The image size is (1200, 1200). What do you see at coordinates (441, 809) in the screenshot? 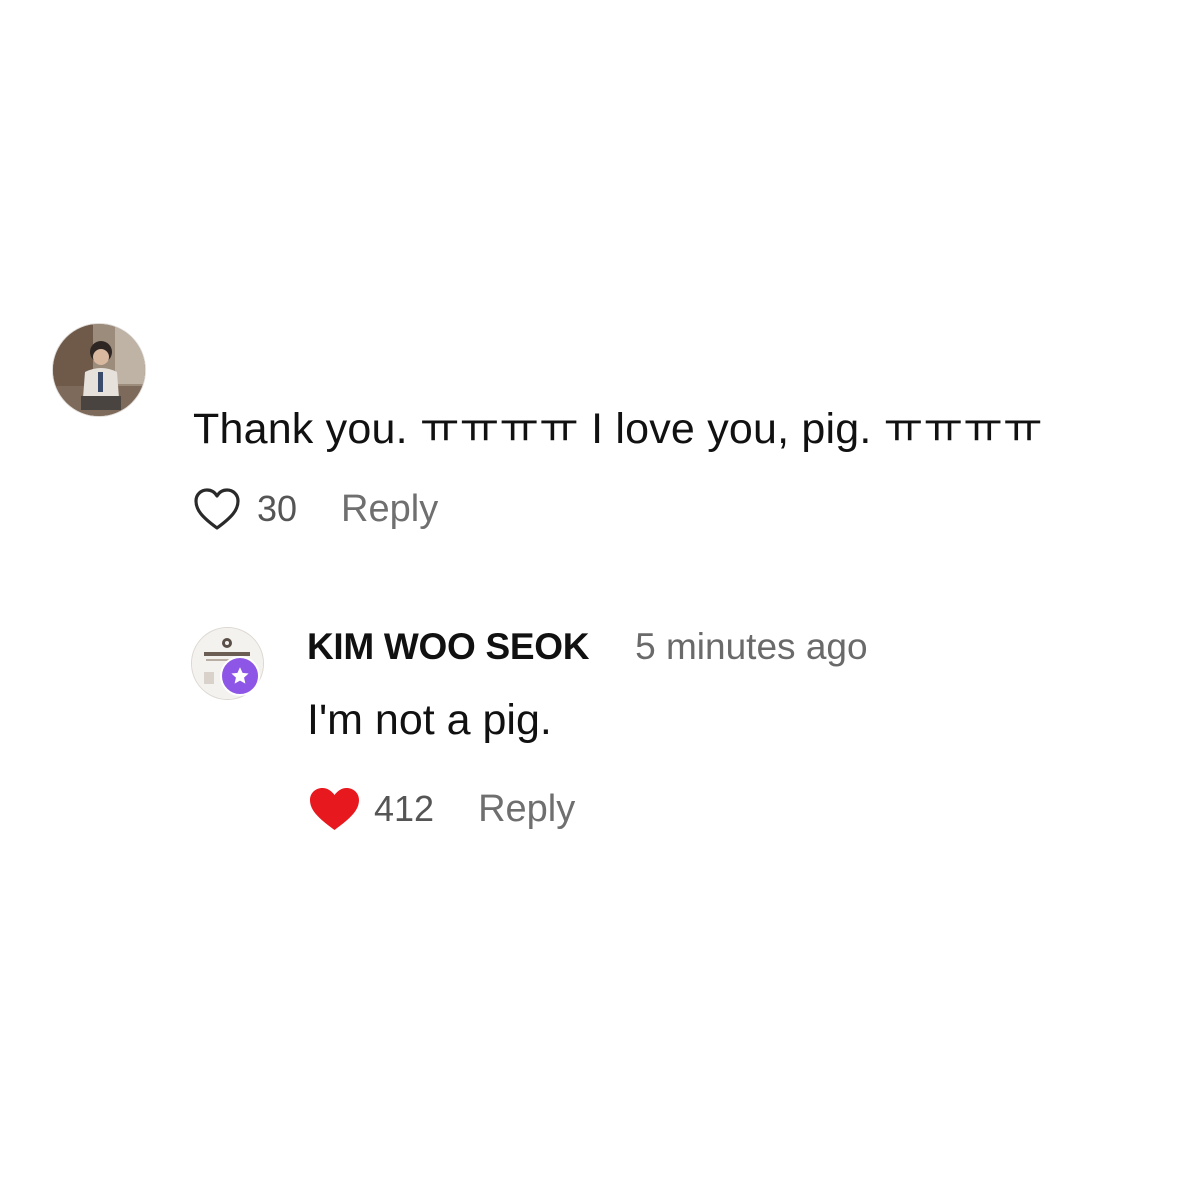
I see `reply-actions: 412 Reply` at bounding box center [441, 809].